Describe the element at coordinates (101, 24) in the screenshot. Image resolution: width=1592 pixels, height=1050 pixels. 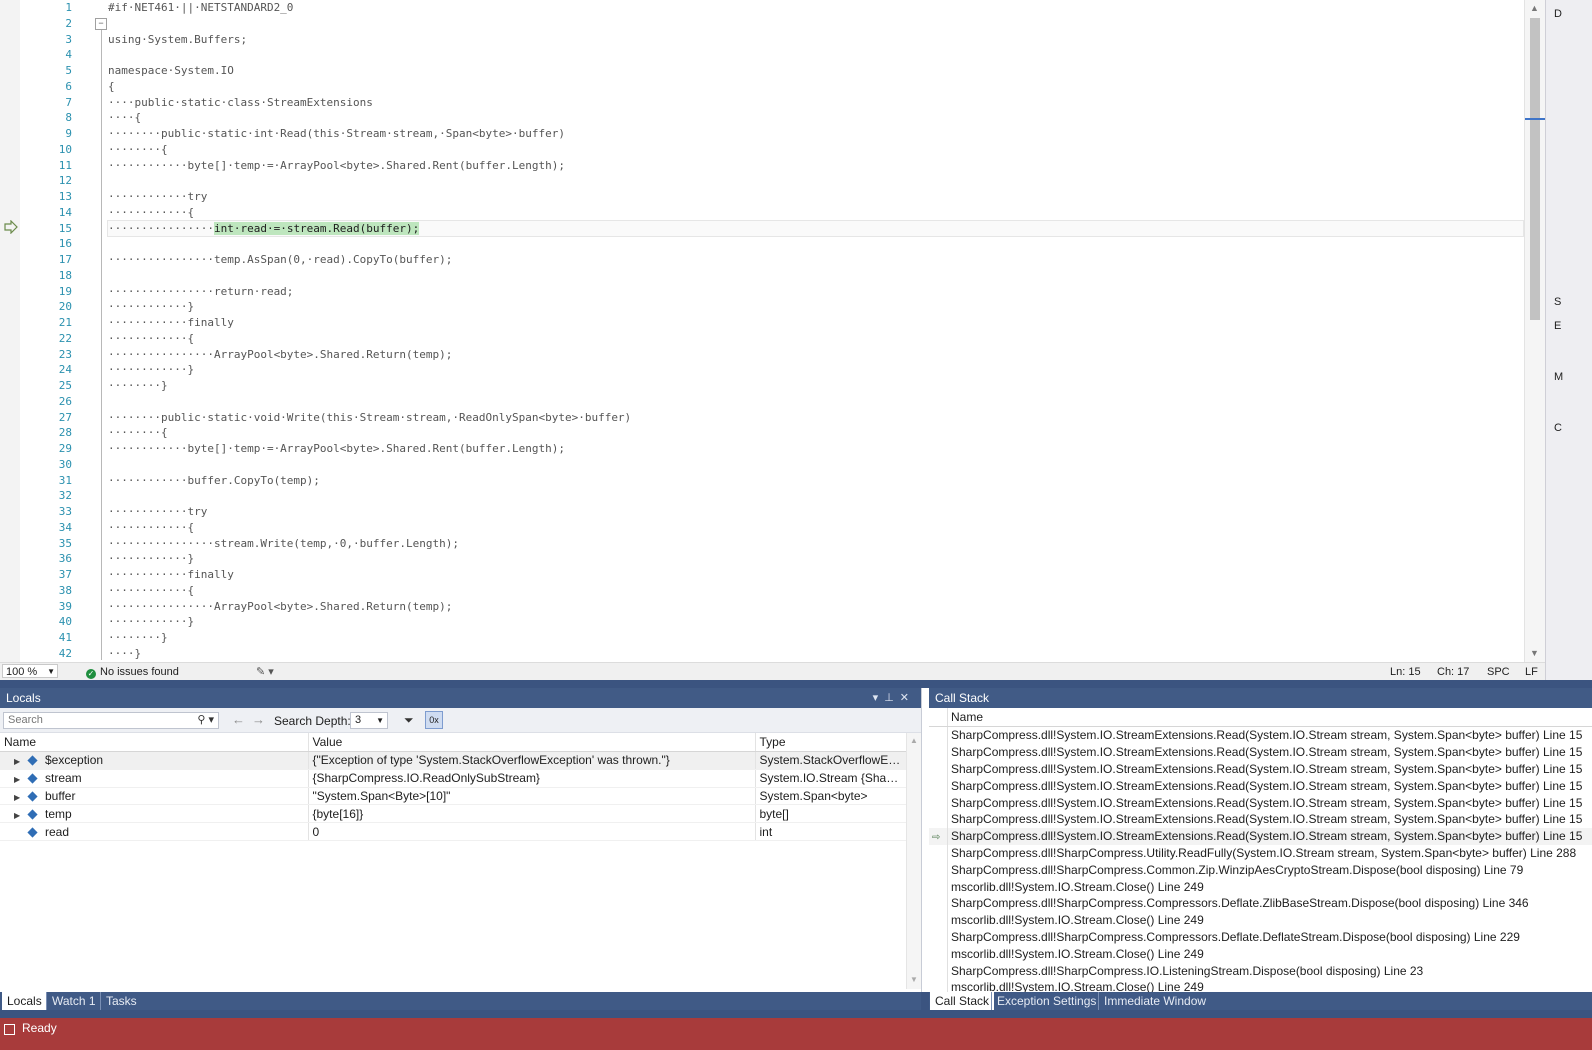
I see `collapse-region-toggle: −` at that location.